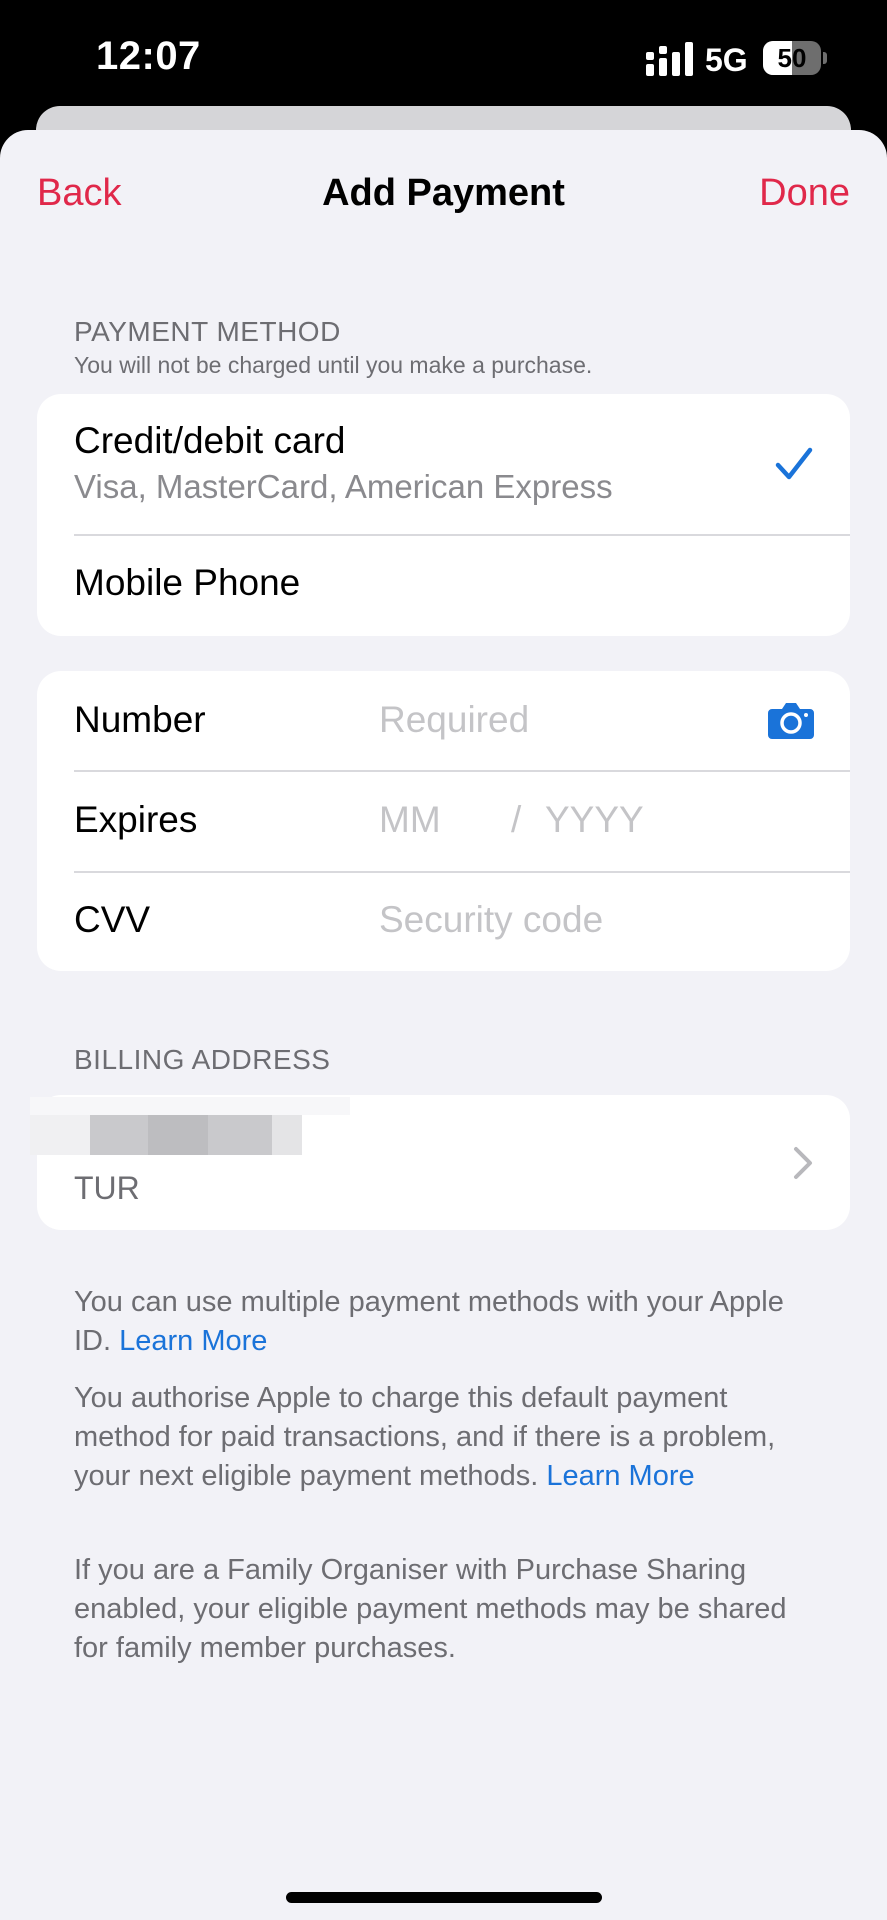 The height and width of the screenshot is (1920, 887). What do you see at coordinates (202, 1059) in the screenshot?
I see `billing-address-header: BILLING ADDRESS` at bounding box center [202, 1059].